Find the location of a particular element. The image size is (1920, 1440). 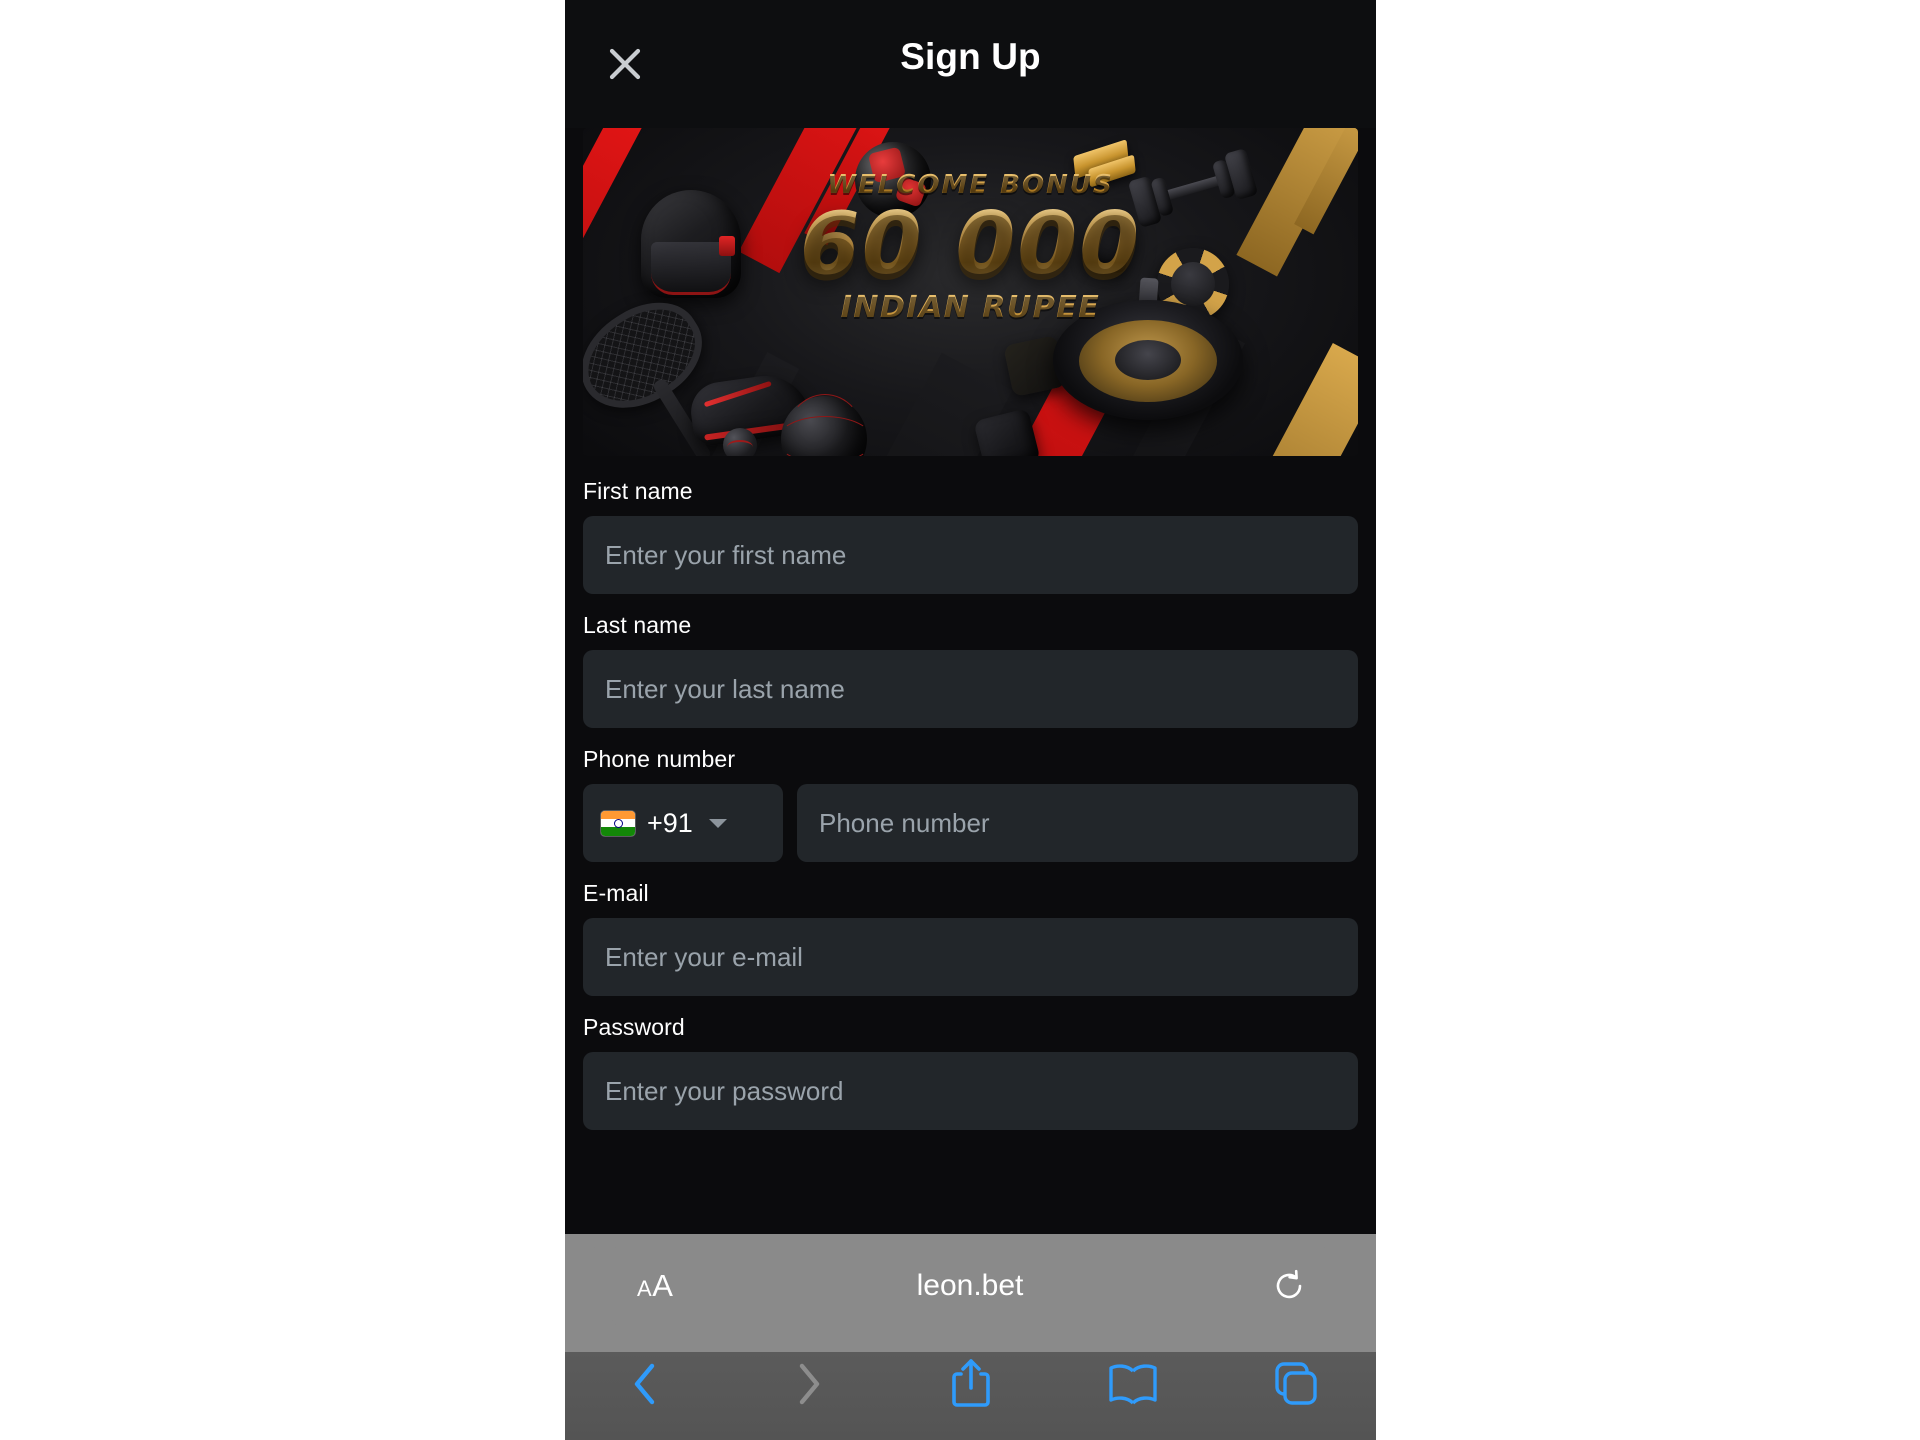

india-flag-icon is located at coordinates (618, 823).